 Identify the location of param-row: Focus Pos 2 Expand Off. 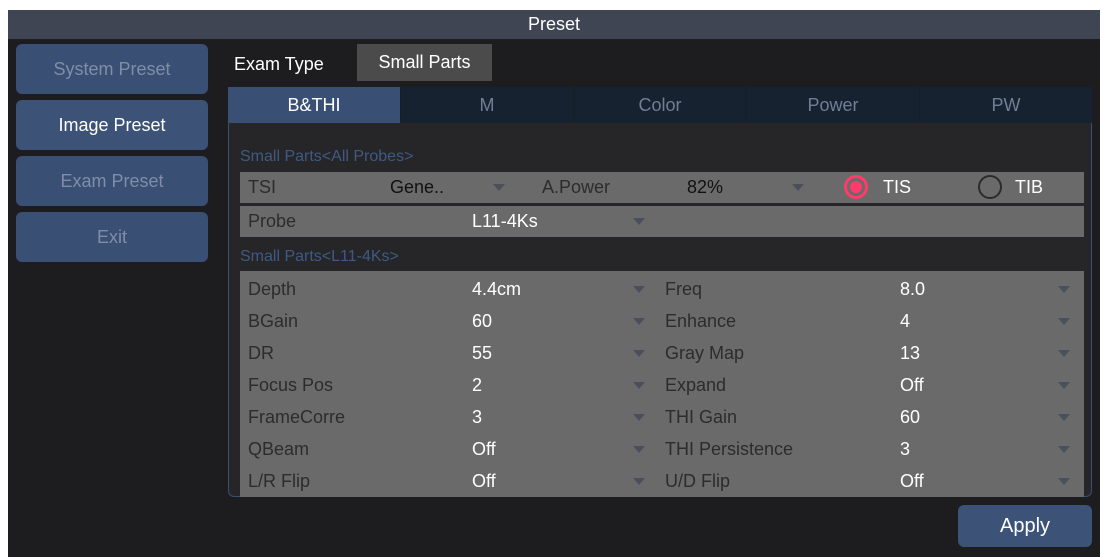
(662, 385).